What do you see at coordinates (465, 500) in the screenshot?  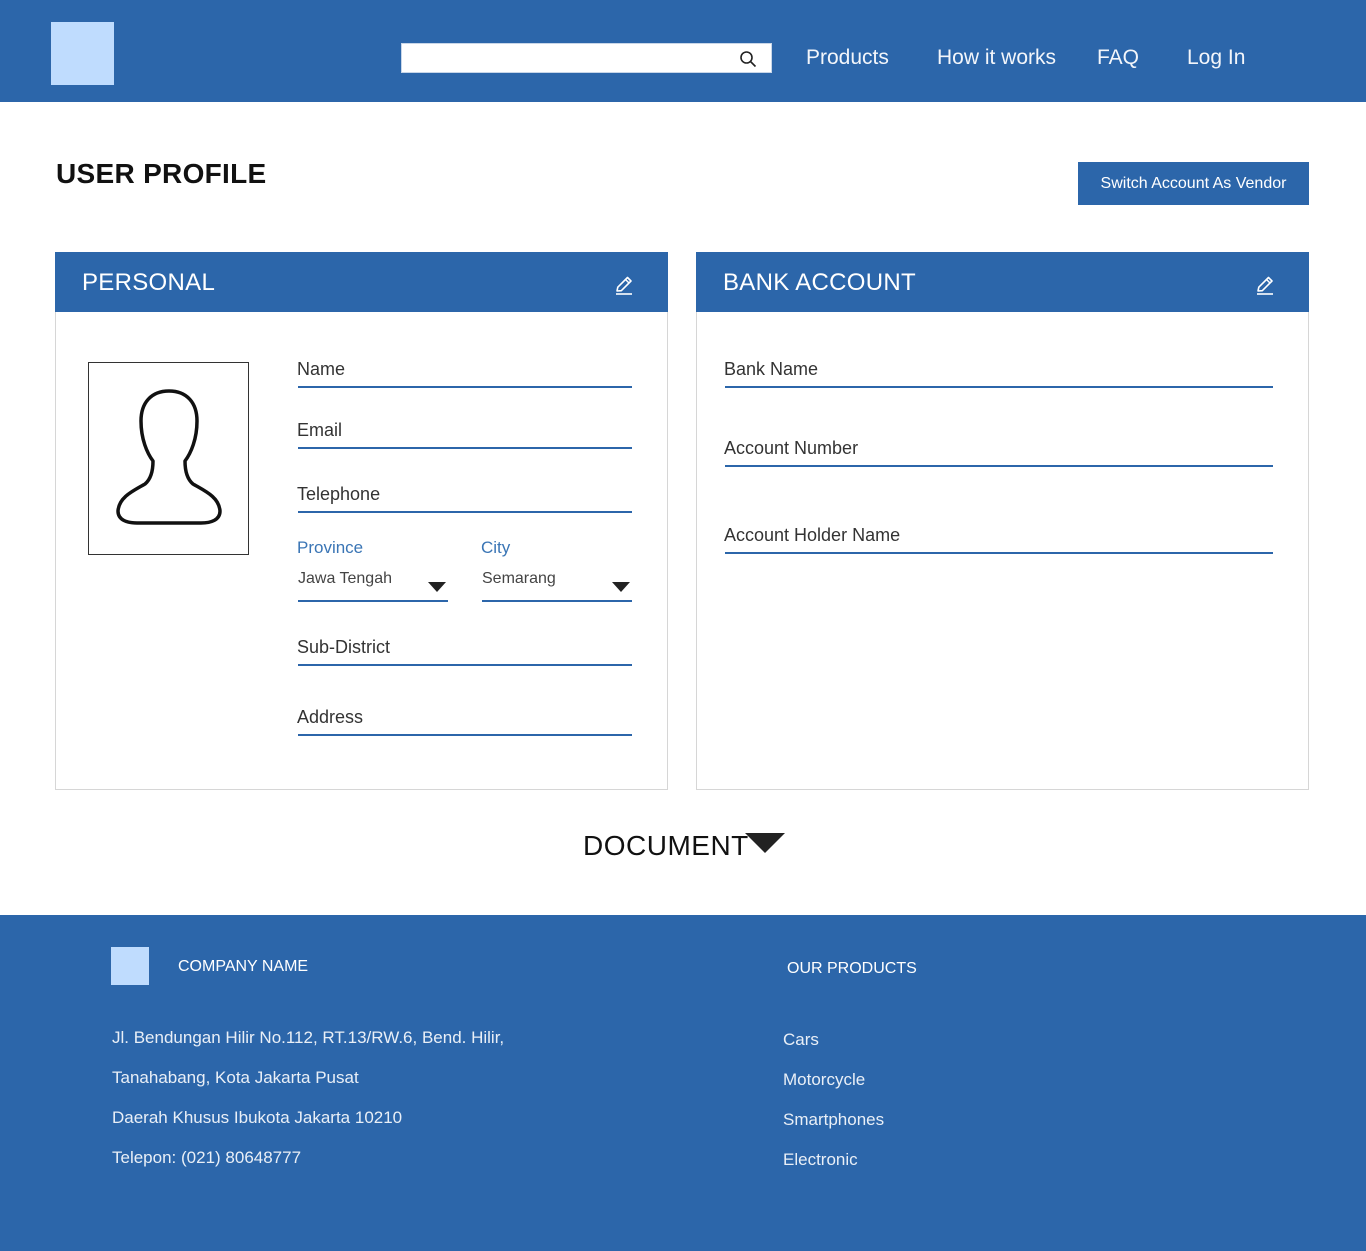 I see `telephone-field: Telephone` at bounding box center [465, 500].